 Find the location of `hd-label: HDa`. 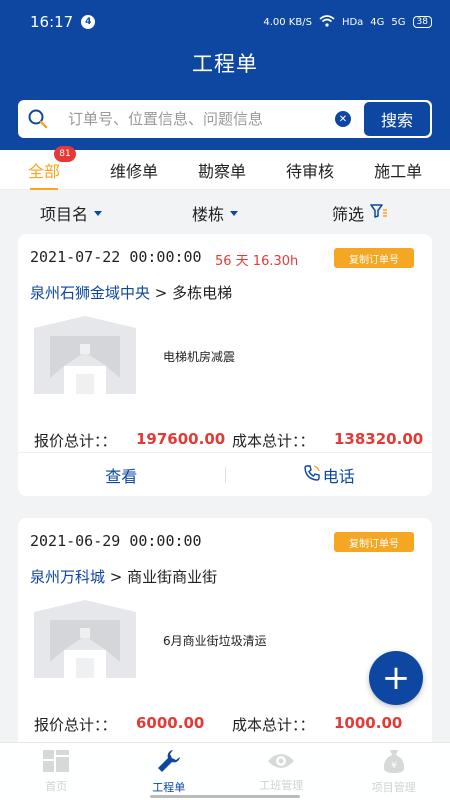

hd-label: HDa is located at coordinates (352, 22).